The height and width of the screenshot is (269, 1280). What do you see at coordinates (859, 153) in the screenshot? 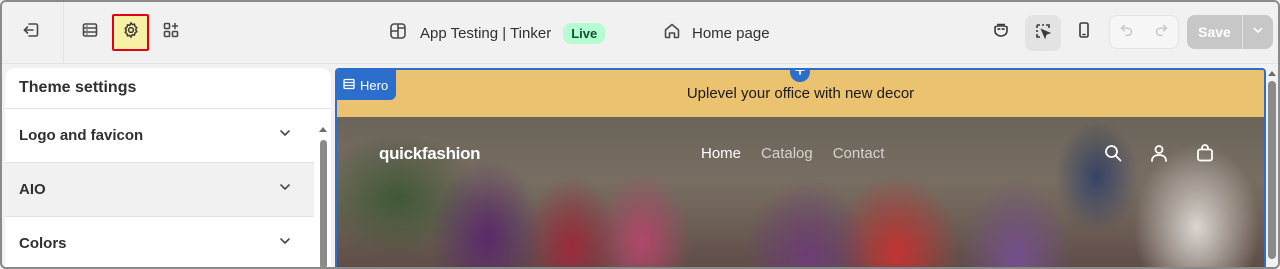
I see `nav-link-contact: Contact` at bounding box center [859, 153].